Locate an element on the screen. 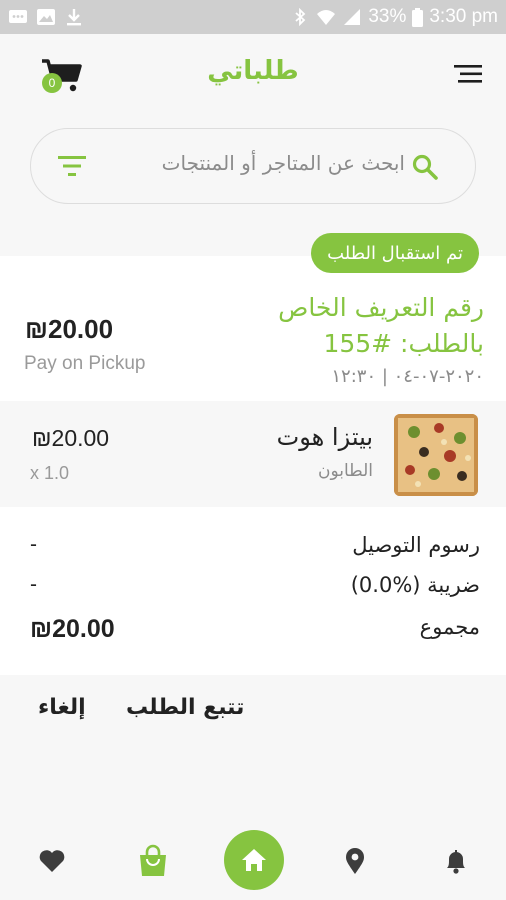 The image size is (506, 900). search-bar: ابحث عن المتاجر أو المنتجات is located at coordinates (253, 166).